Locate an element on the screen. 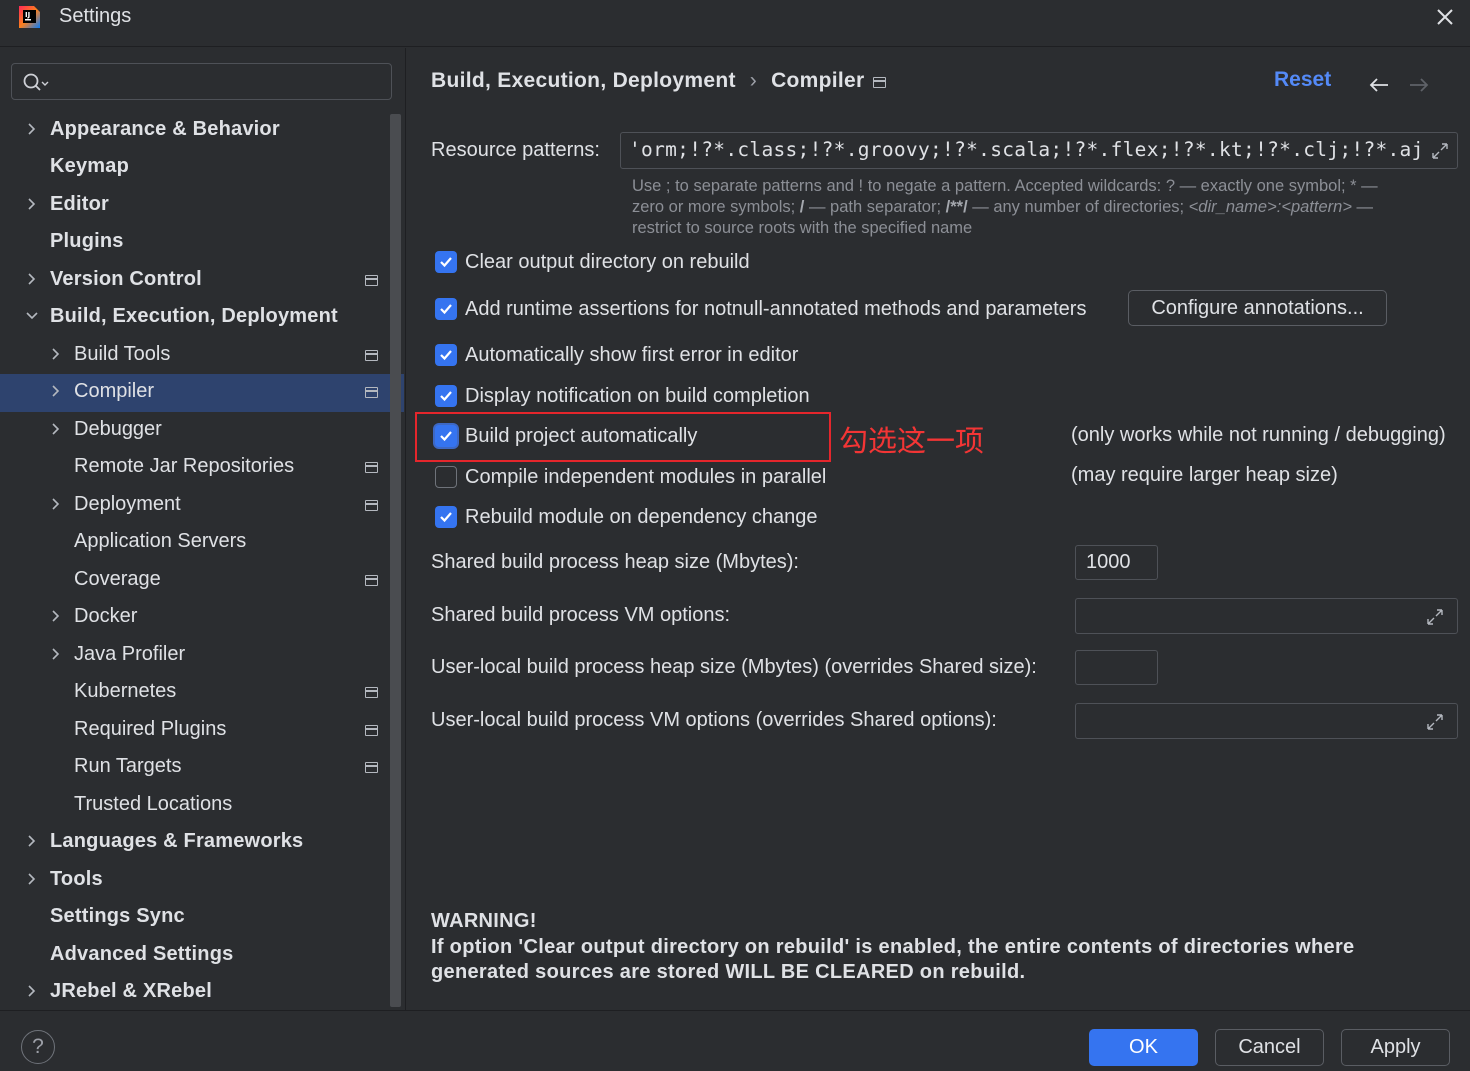 The width and height of the screenshot is (1470, 1071). clear-output-label: Clear output directory on rebuild is located at coordinates (607, 262).